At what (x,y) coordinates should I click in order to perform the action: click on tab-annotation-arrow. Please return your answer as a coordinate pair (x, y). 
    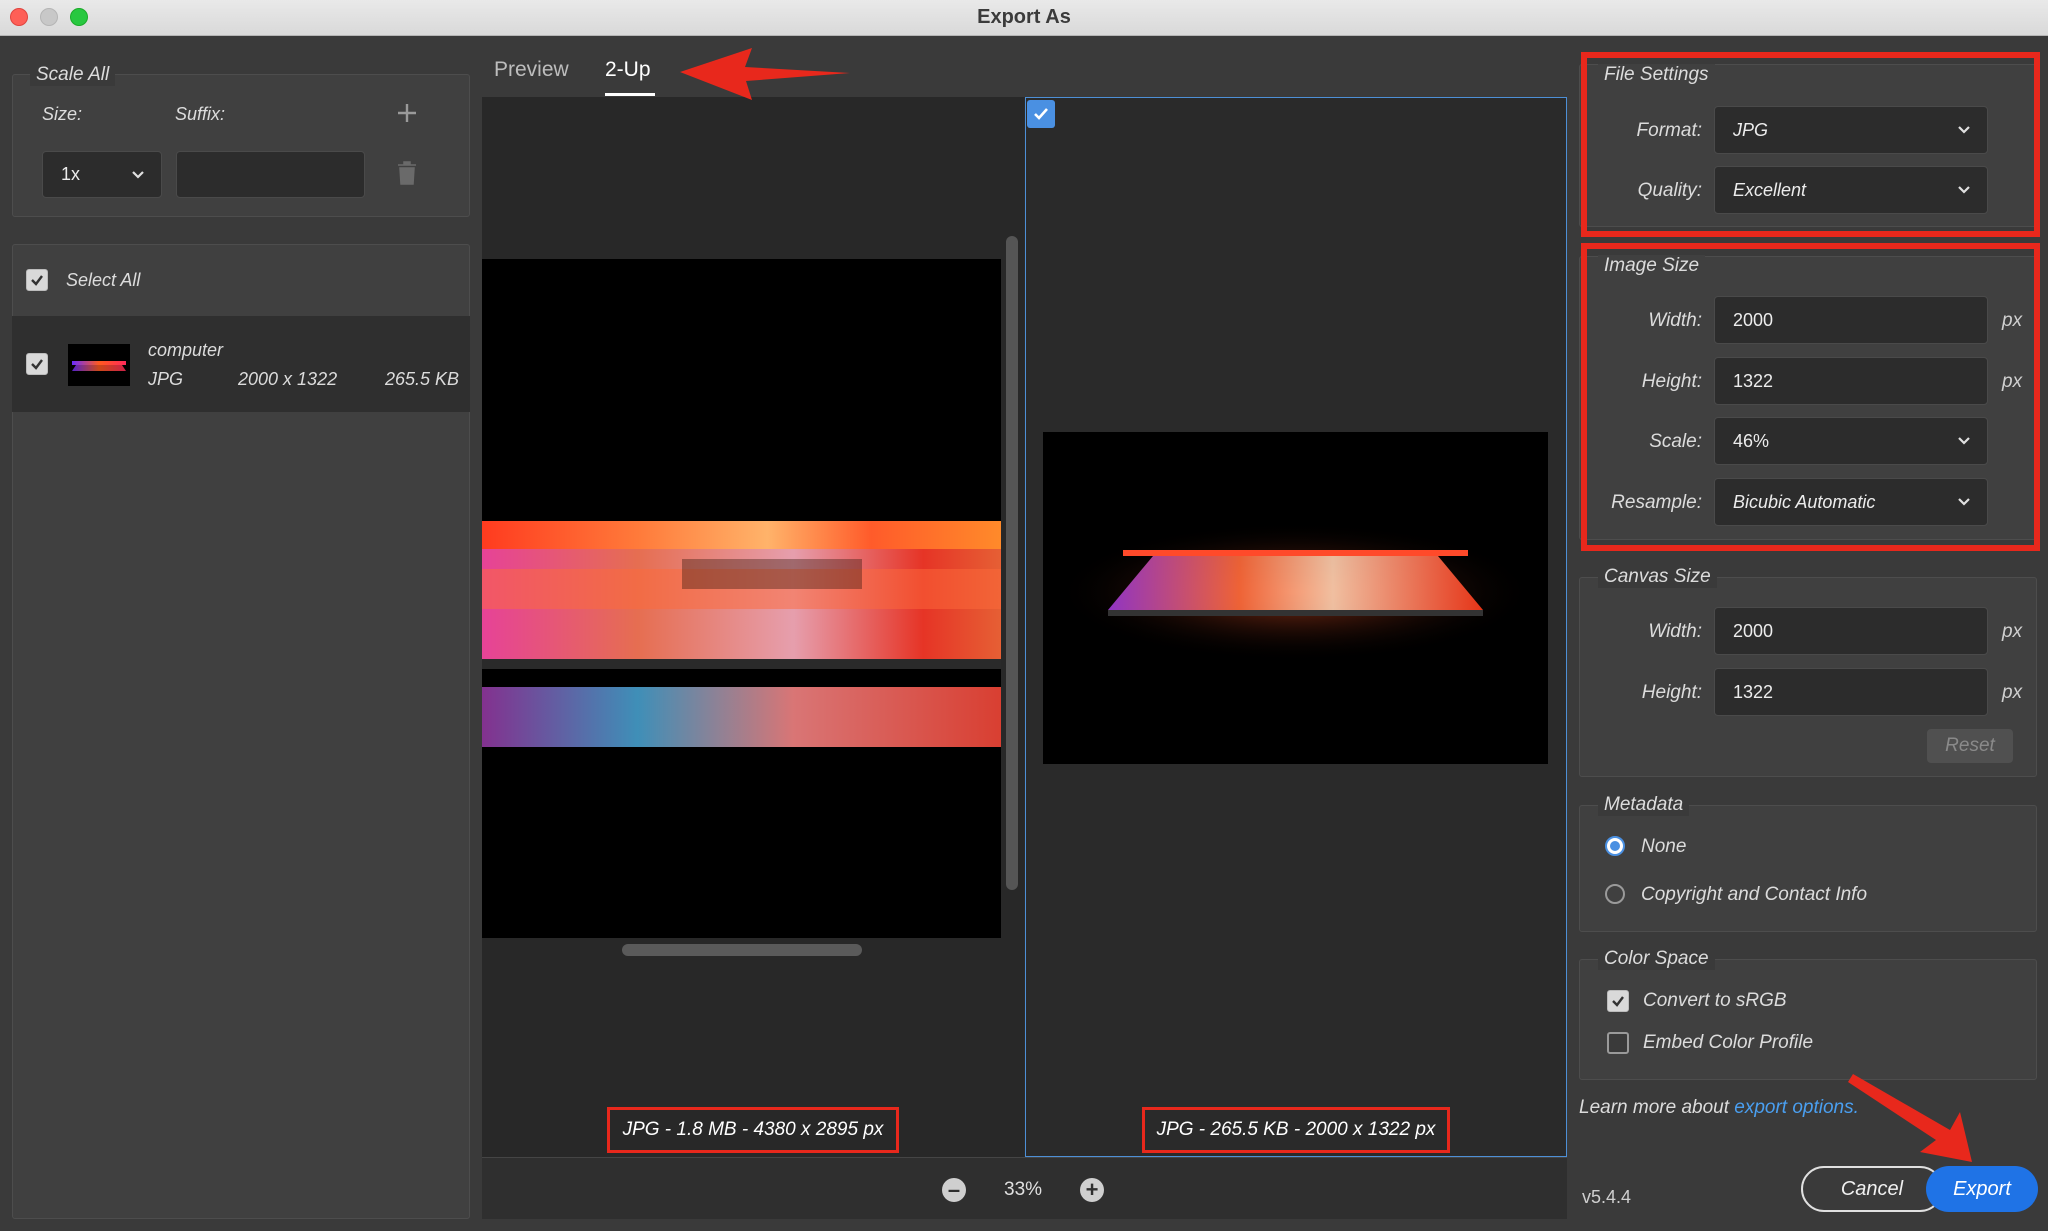
    Looking at the image, I should click on (765, 74).